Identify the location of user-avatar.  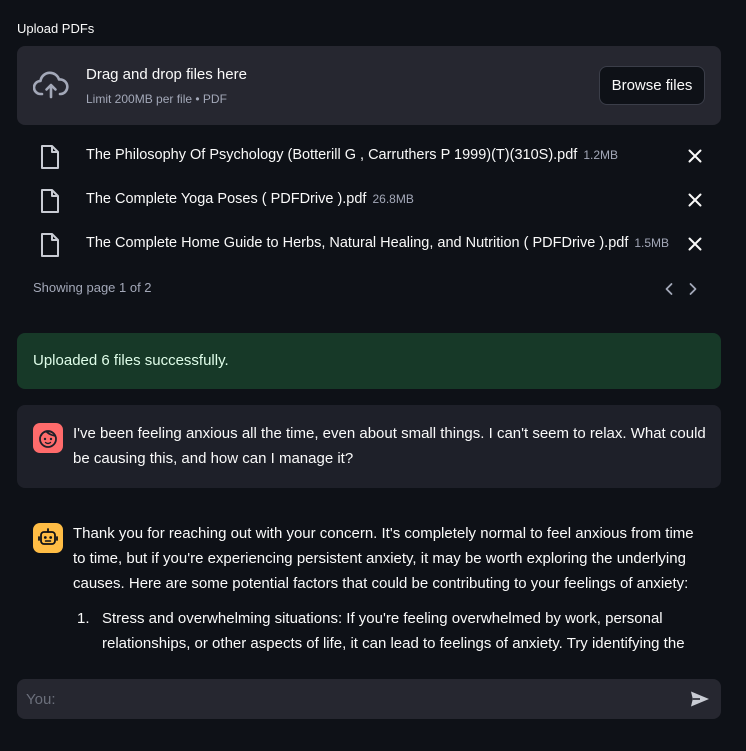
(48, 438).